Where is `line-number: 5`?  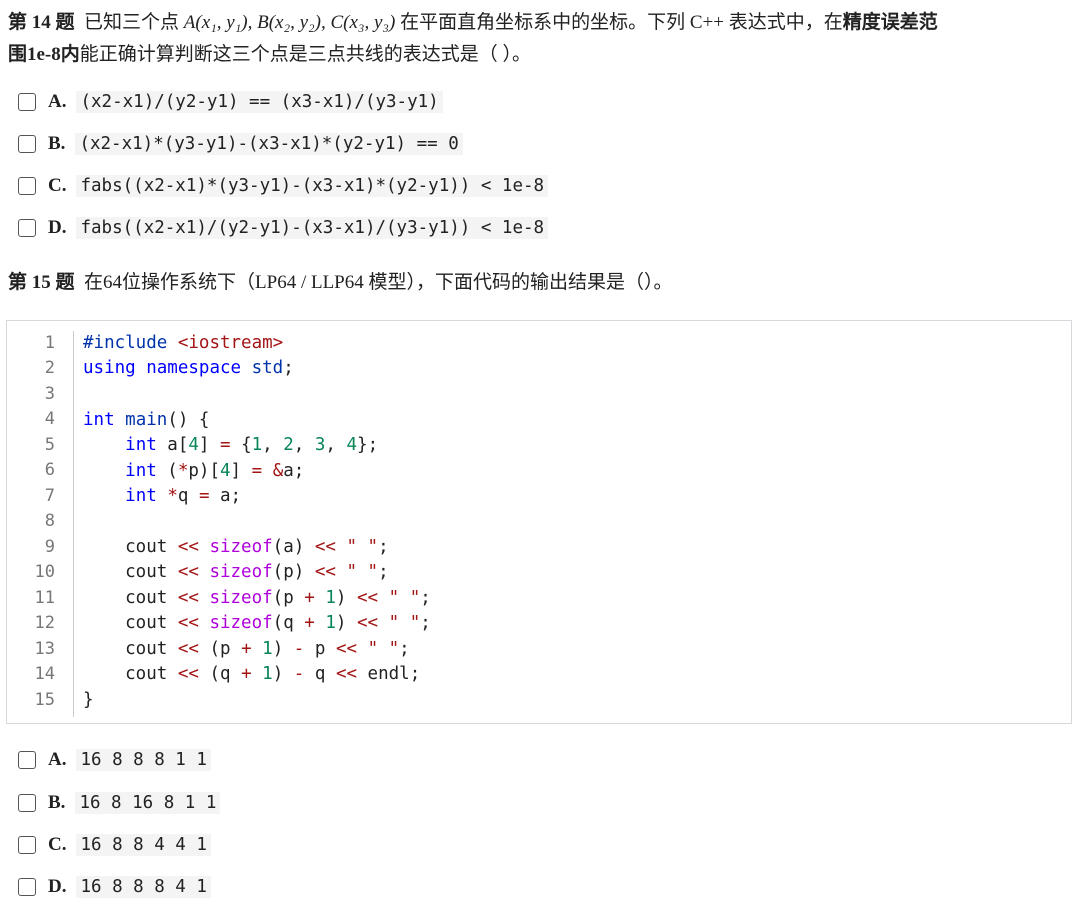 line-number: 5 is located at coordinates (49, 445).